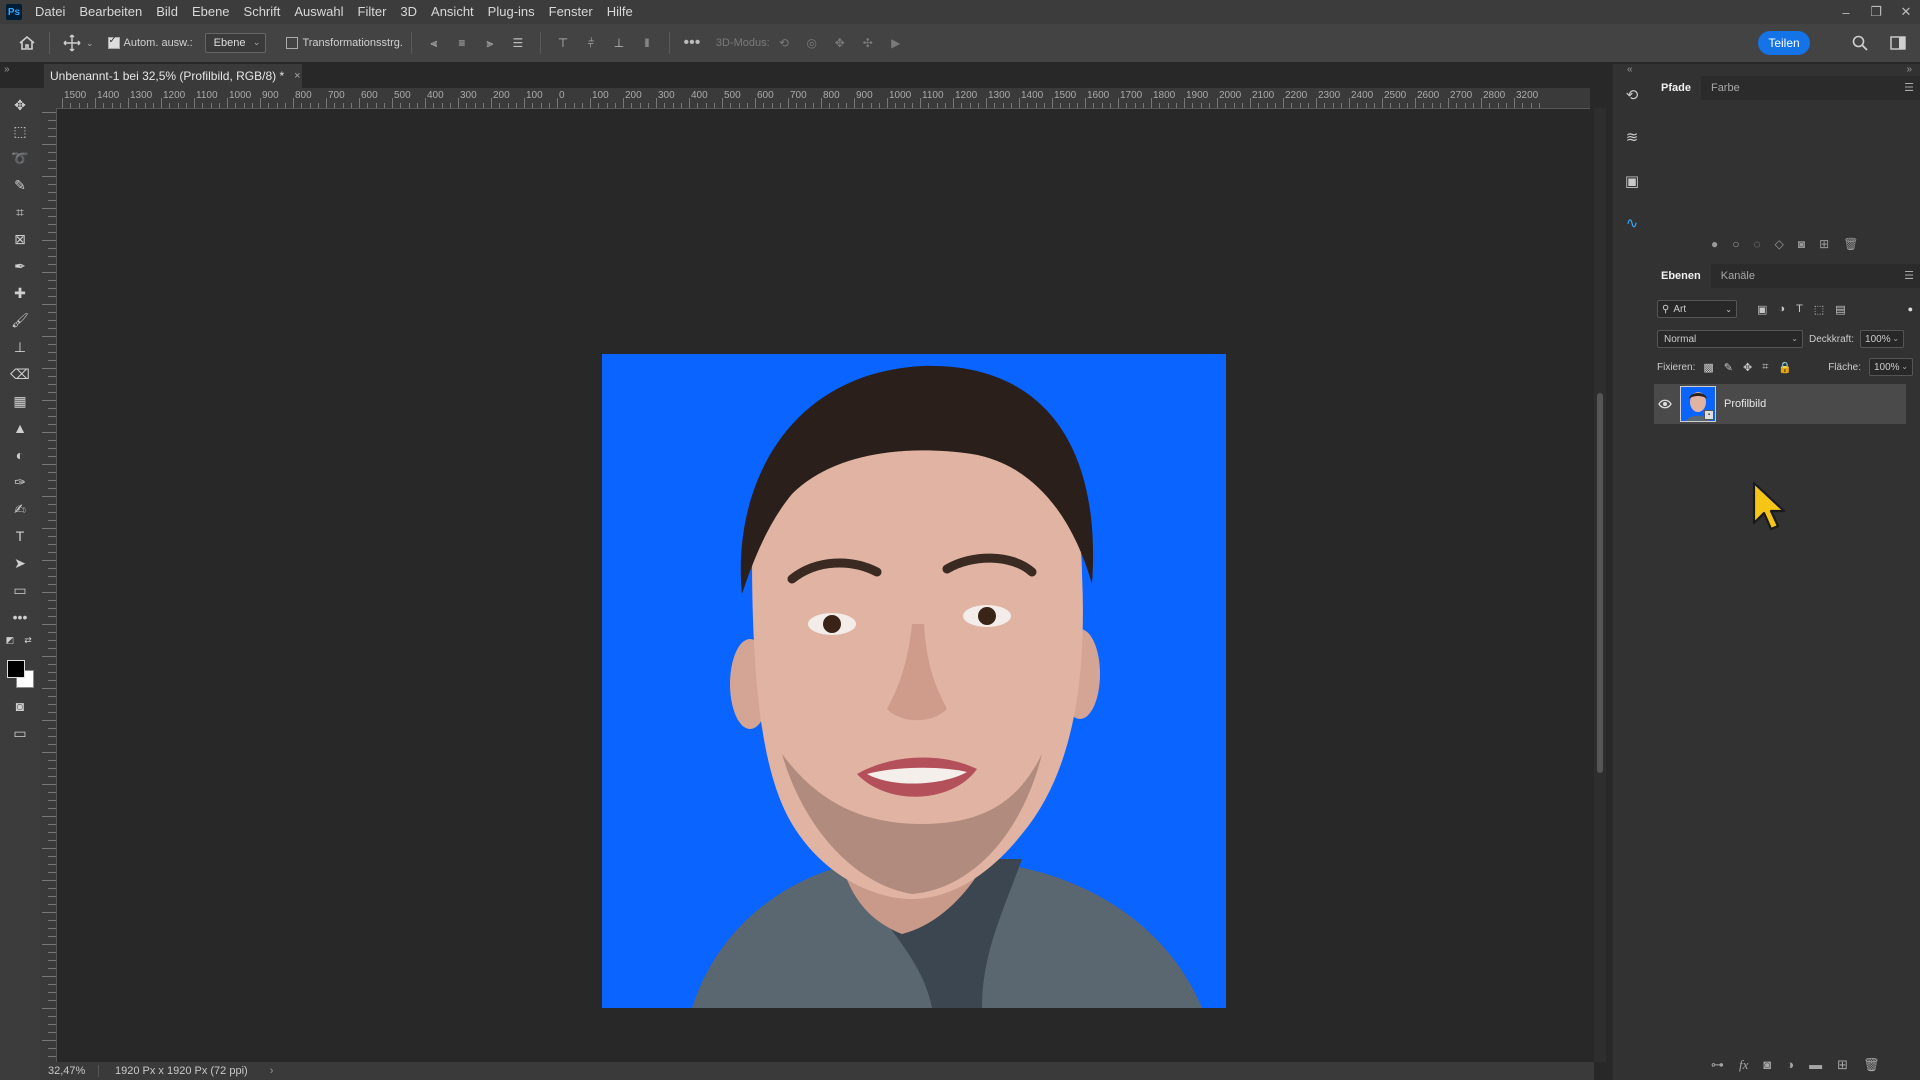 This screenshot has width=1920, height=1080. Describe the element at coordinates (490, 43) in the screenshot. I see `align-right-icon: ⫸` at that location.